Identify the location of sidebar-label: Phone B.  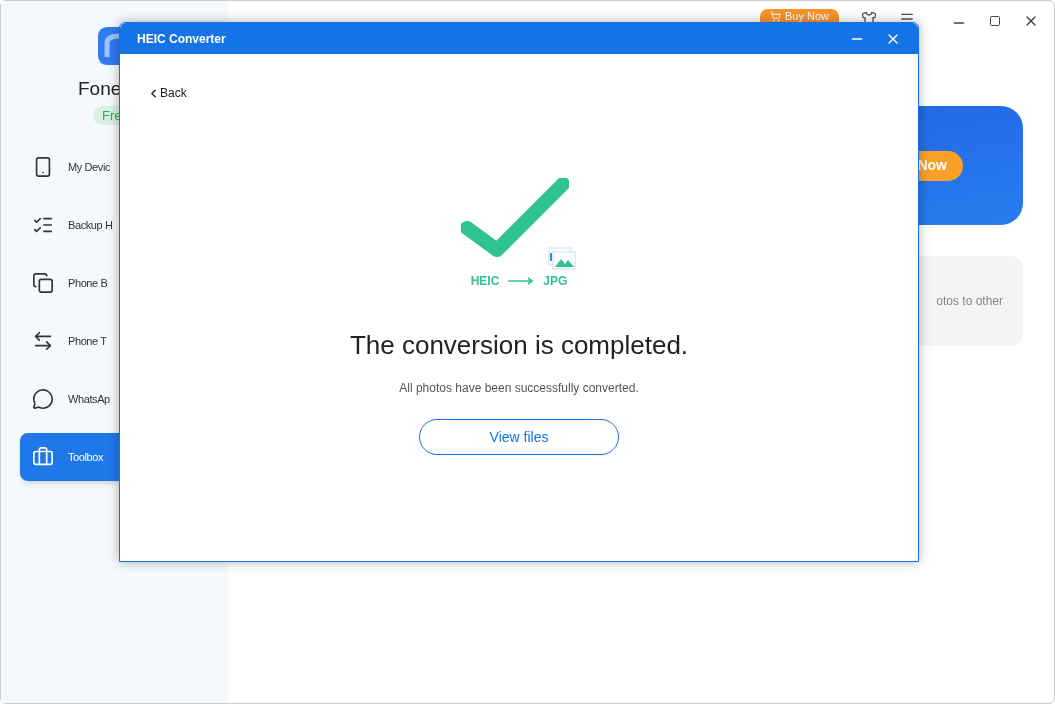
(88, 283).